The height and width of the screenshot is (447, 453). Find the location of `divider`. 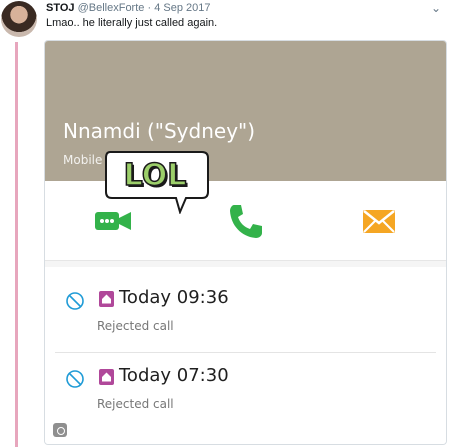

divider is located at coordinates (245, 352).